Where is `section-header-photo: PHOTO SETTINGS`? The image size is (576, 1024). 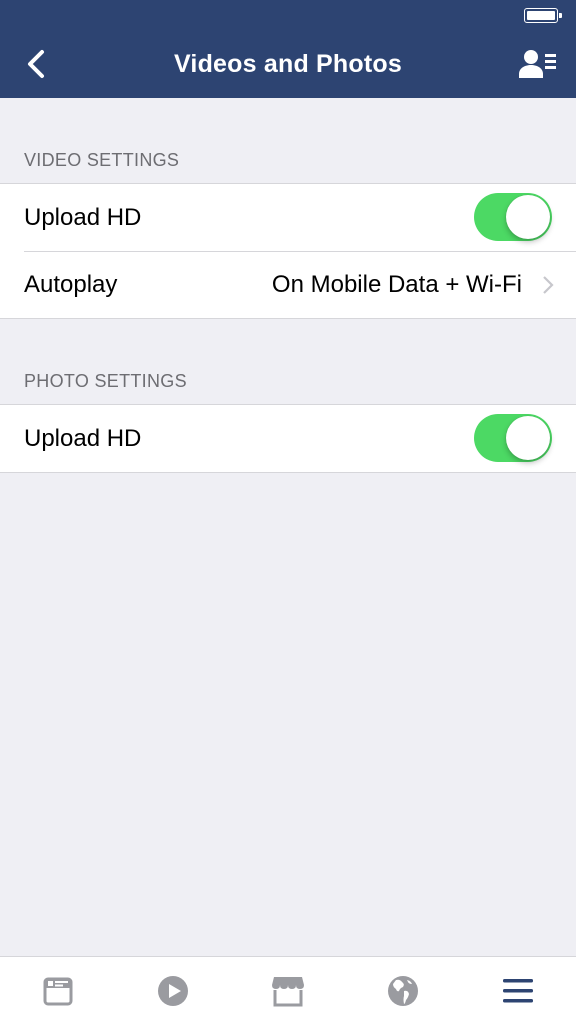 section-header-photo: PHOTO SETTINGS is located at coordinates (105, 381).